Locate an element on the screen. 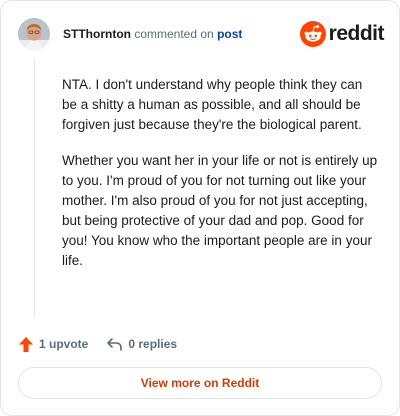 The image size is (400, 416). comment-footer: 1 upvote 0 replies is located at coordinates (106, 344).